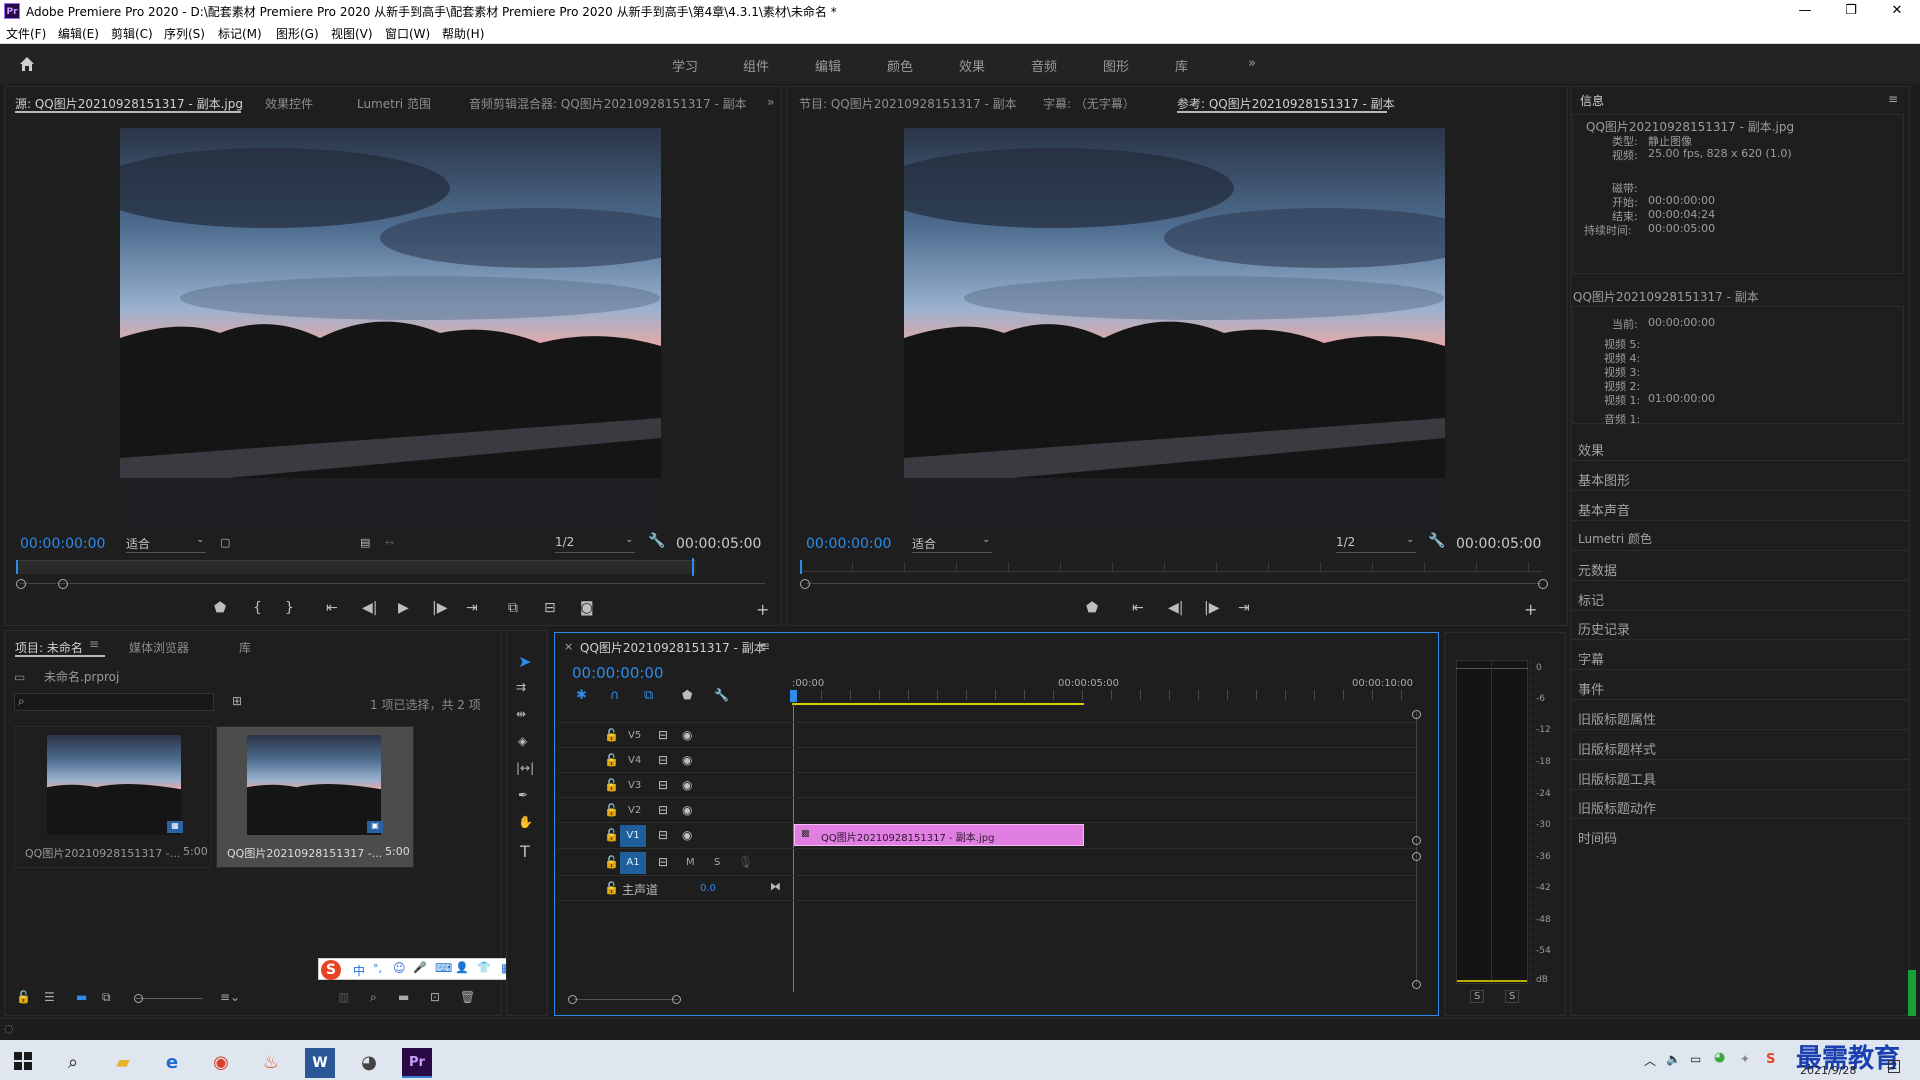 The height and width of the screenshot is (1080, 1920). What do you see at coordinates (240, 33) in the screenshot?
I see `menu-marker: 标记(M)` at bounding box center [240, 33].